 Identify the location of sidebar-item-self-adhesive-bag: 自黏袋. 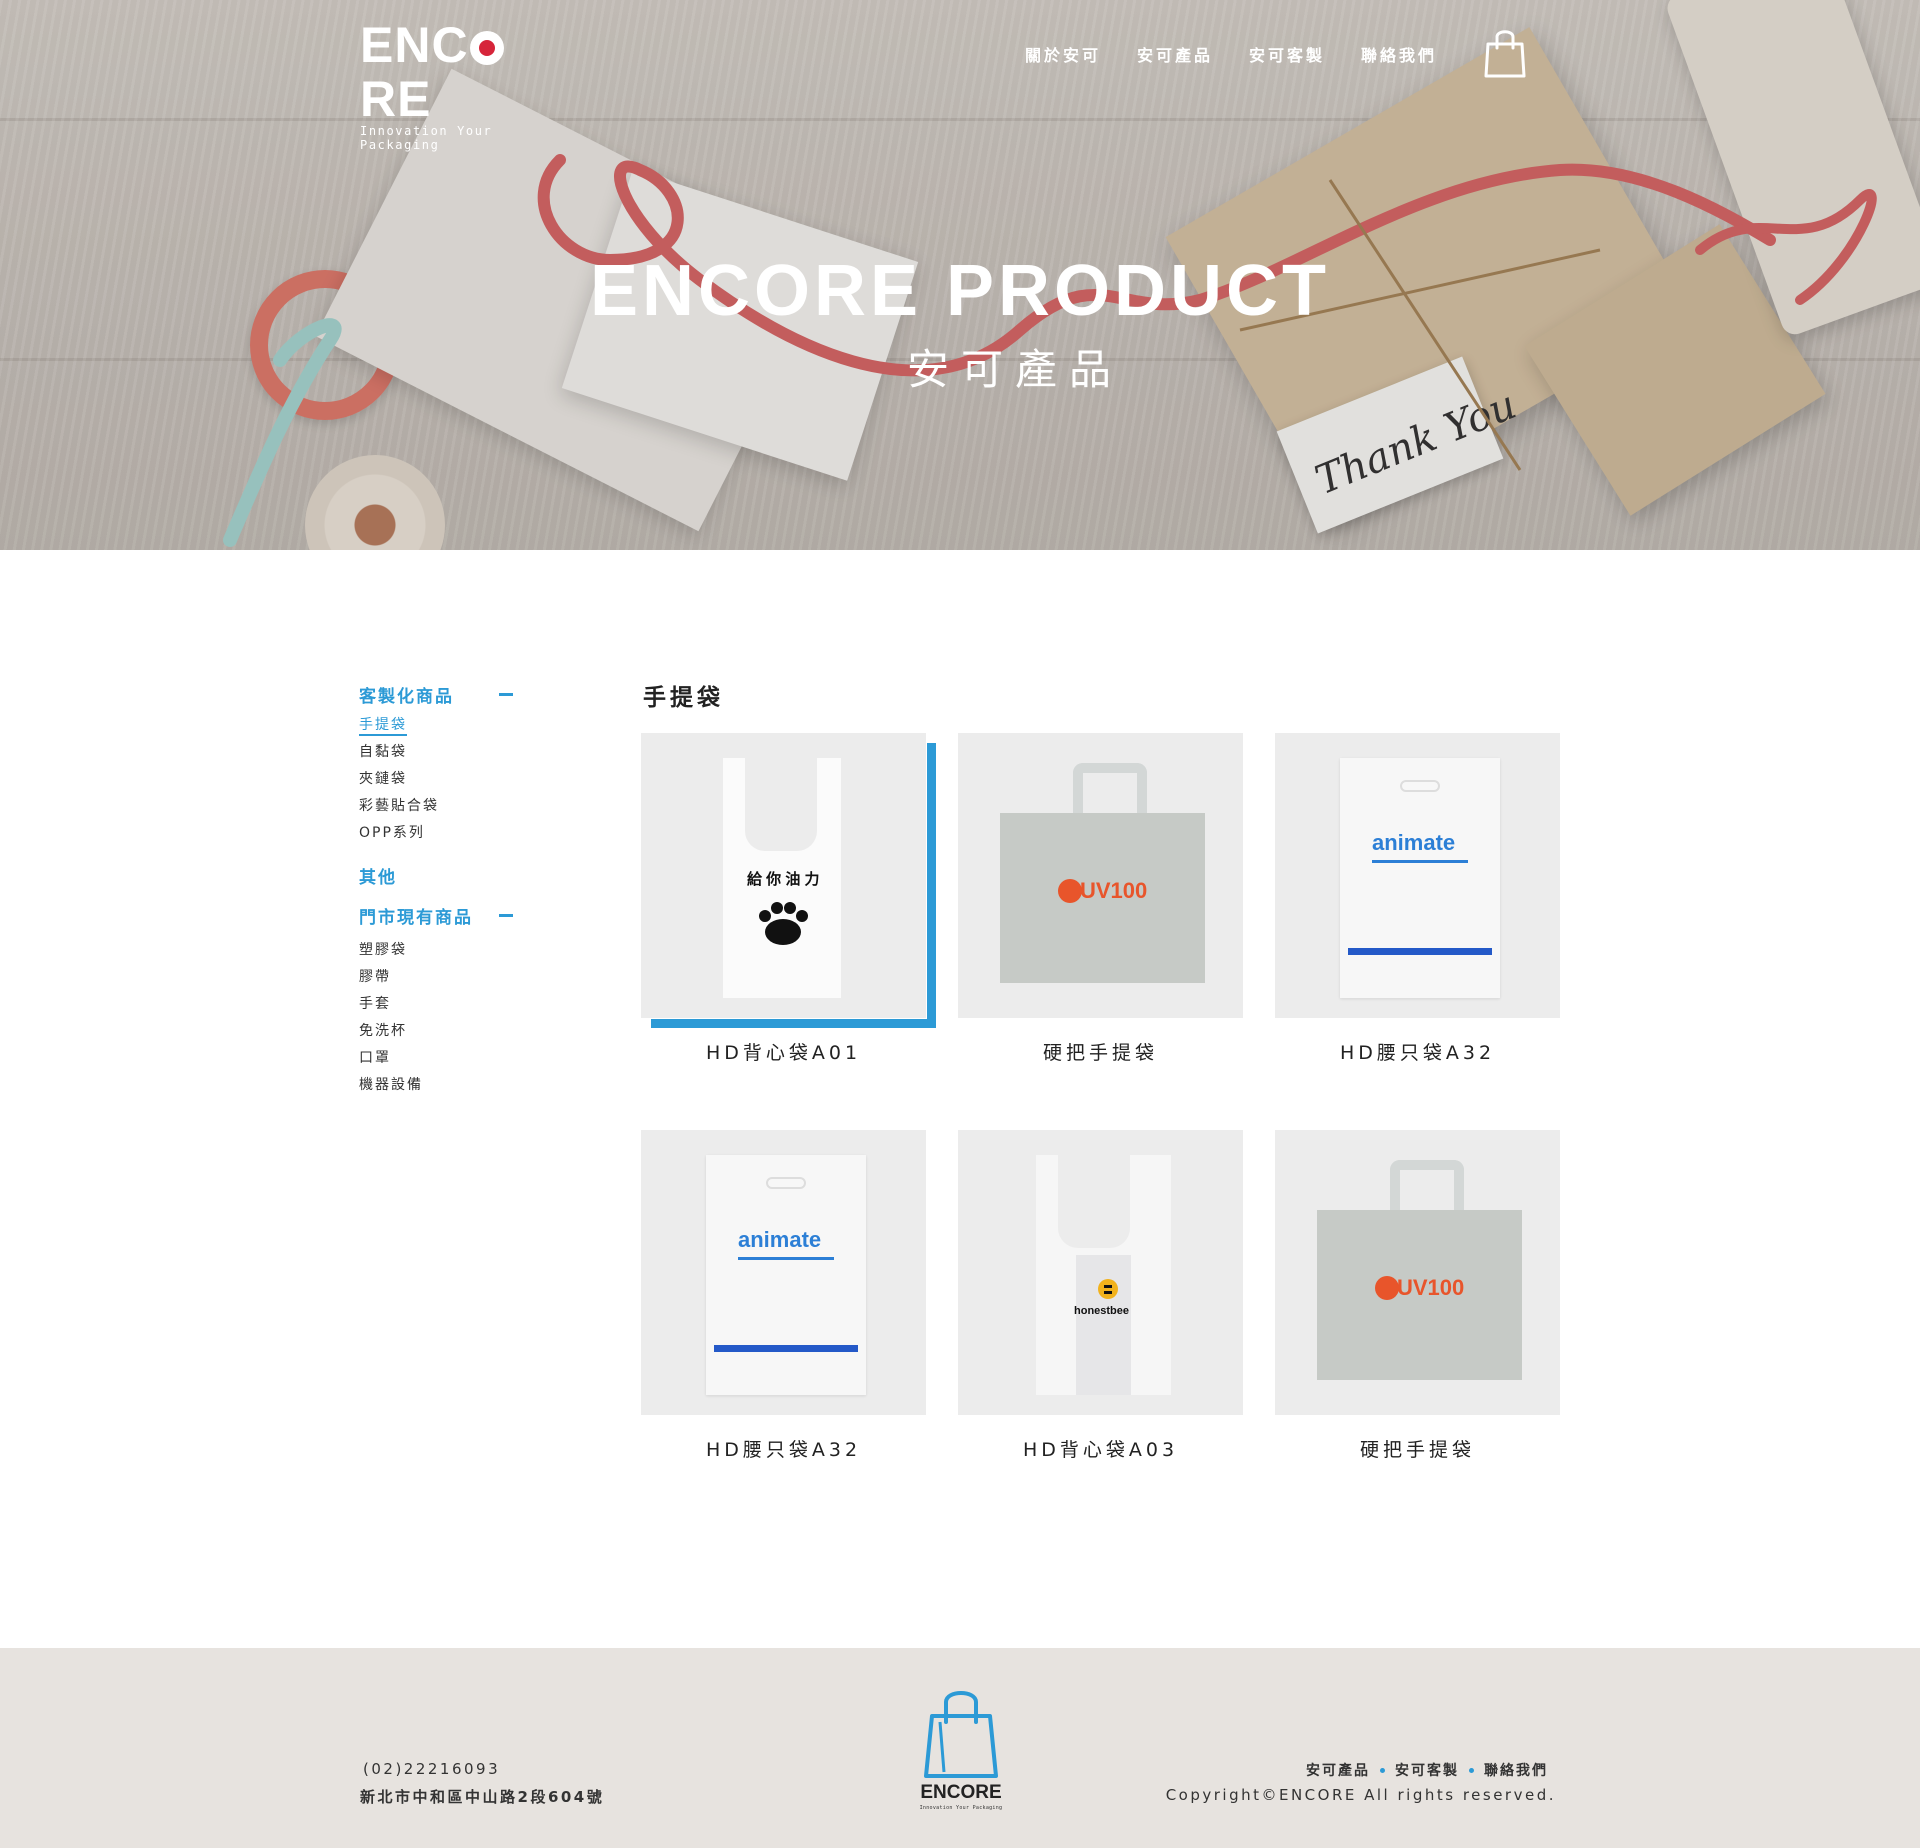
(444, 755).